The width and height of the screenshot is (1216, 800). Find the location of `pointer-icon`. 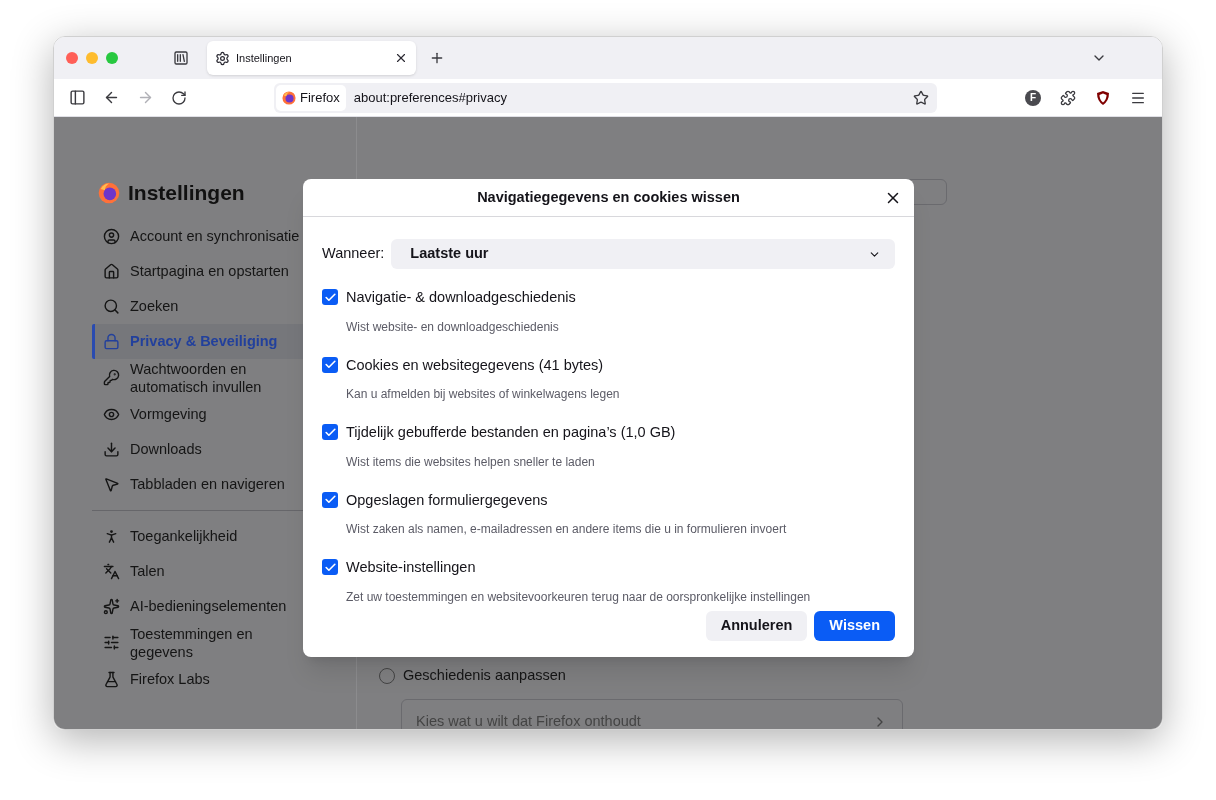

pointer-icon is located at coordinates (111, 484).